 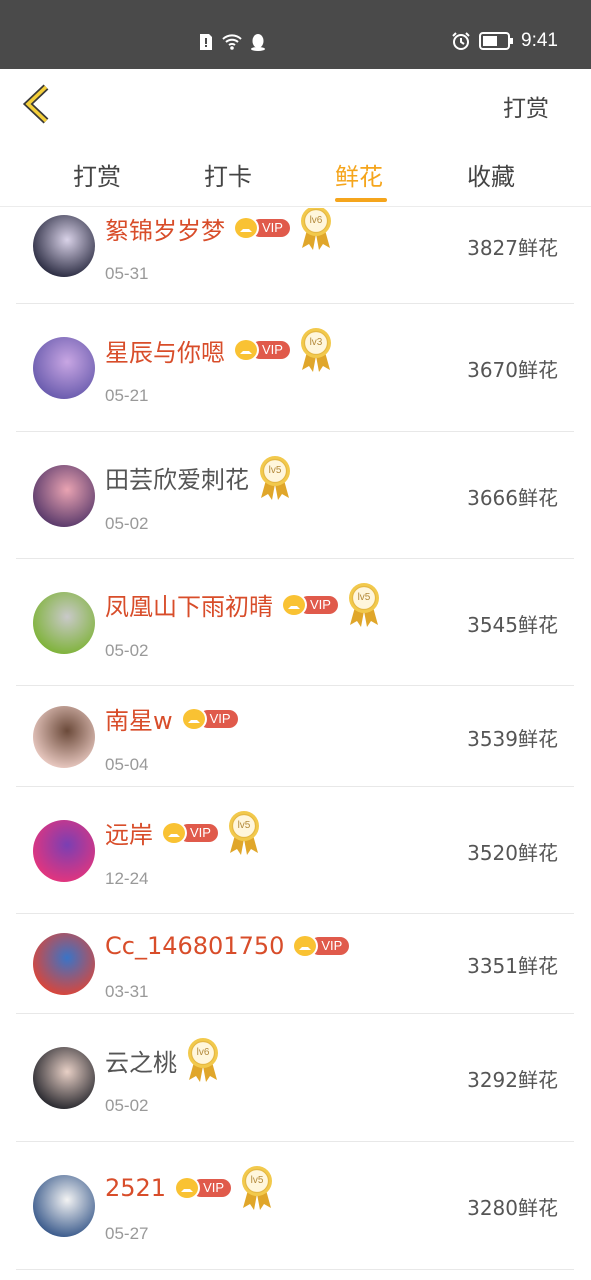 What do you see at coordinates (295, 850) in the screenshot?
I see `list-item: 远岸 VIP lv5 12-24 3520鲜花` at bounding box center [295, 850].